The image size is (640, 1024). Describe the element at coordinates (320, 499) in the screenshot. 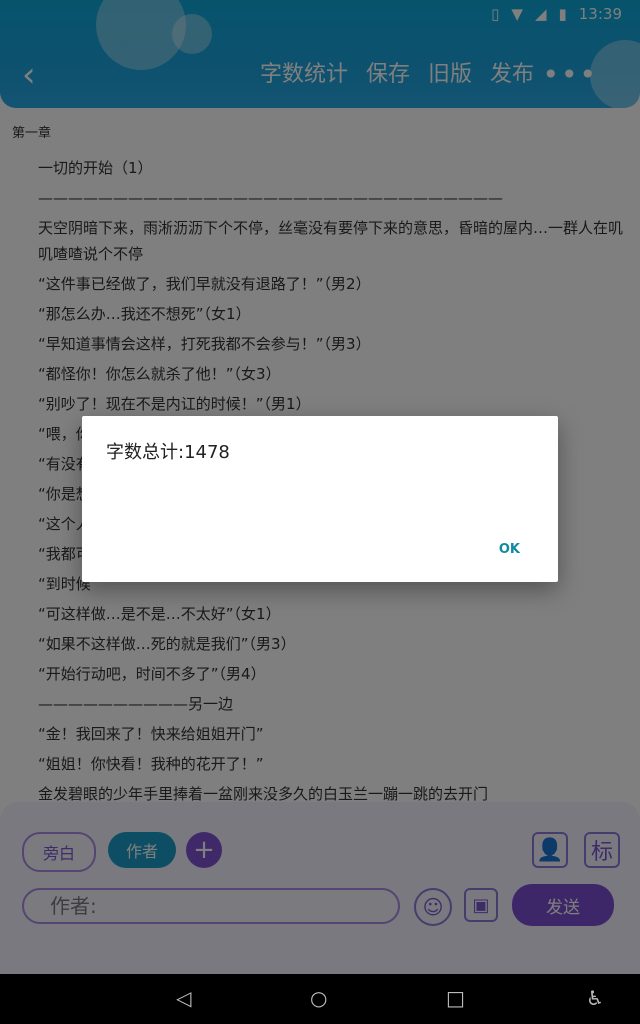

I see `word-count-dialog: 字数总计:1478 OK` at that location.